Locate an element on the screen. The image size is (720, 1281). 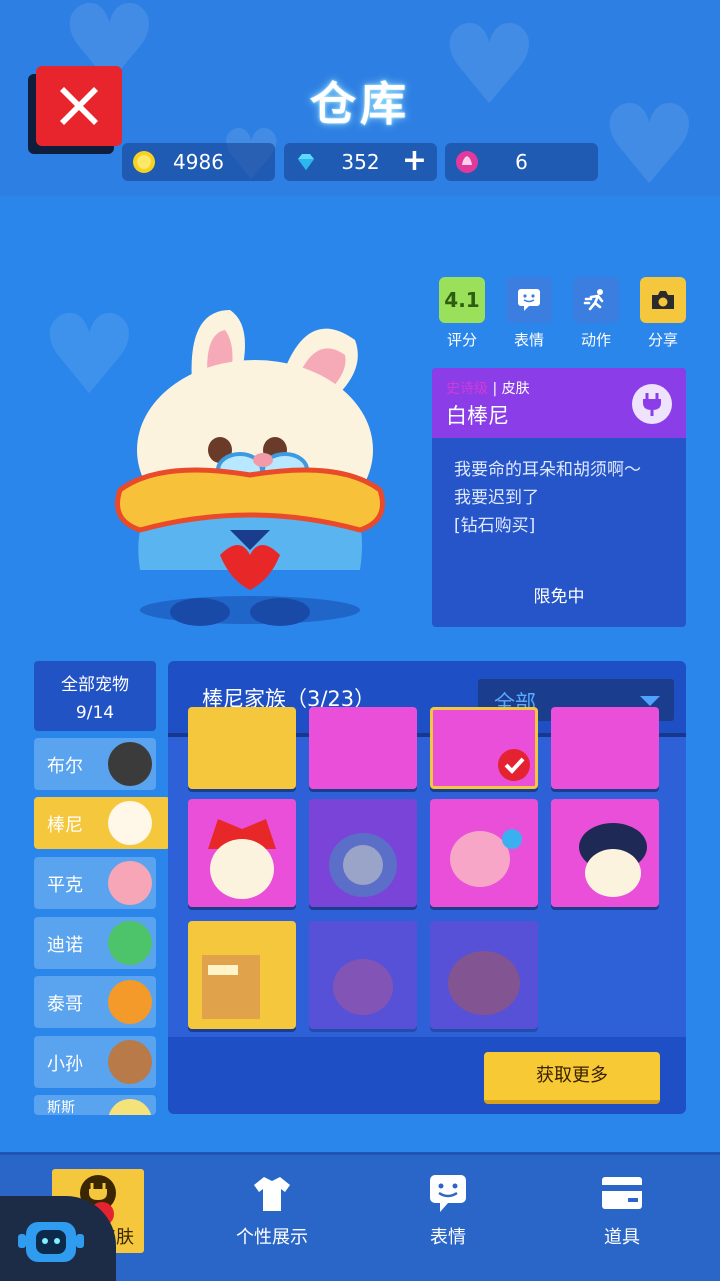
add-diamond-button: + is located at coordinates (414, 161).